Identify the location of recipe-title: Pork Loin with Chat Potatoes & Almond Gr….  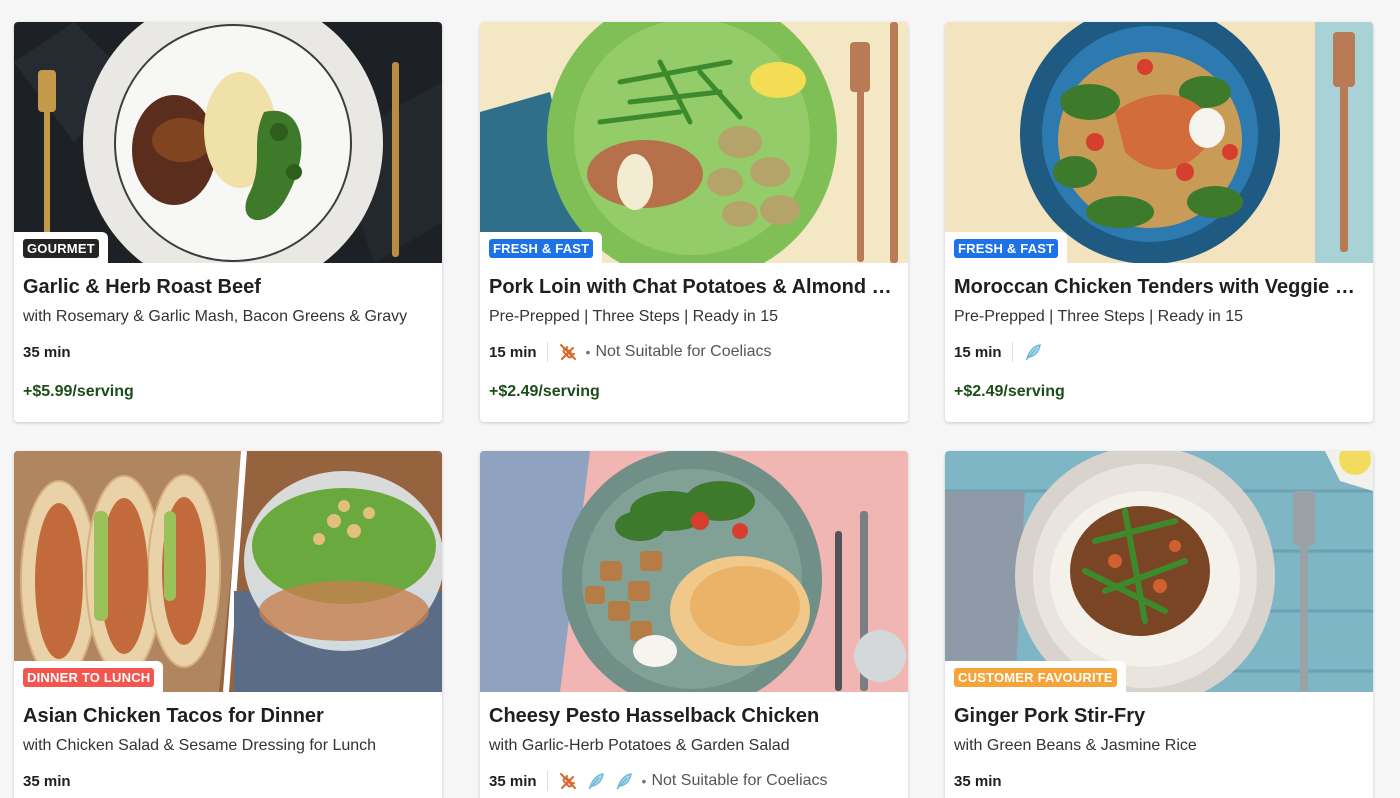
(694, 287).